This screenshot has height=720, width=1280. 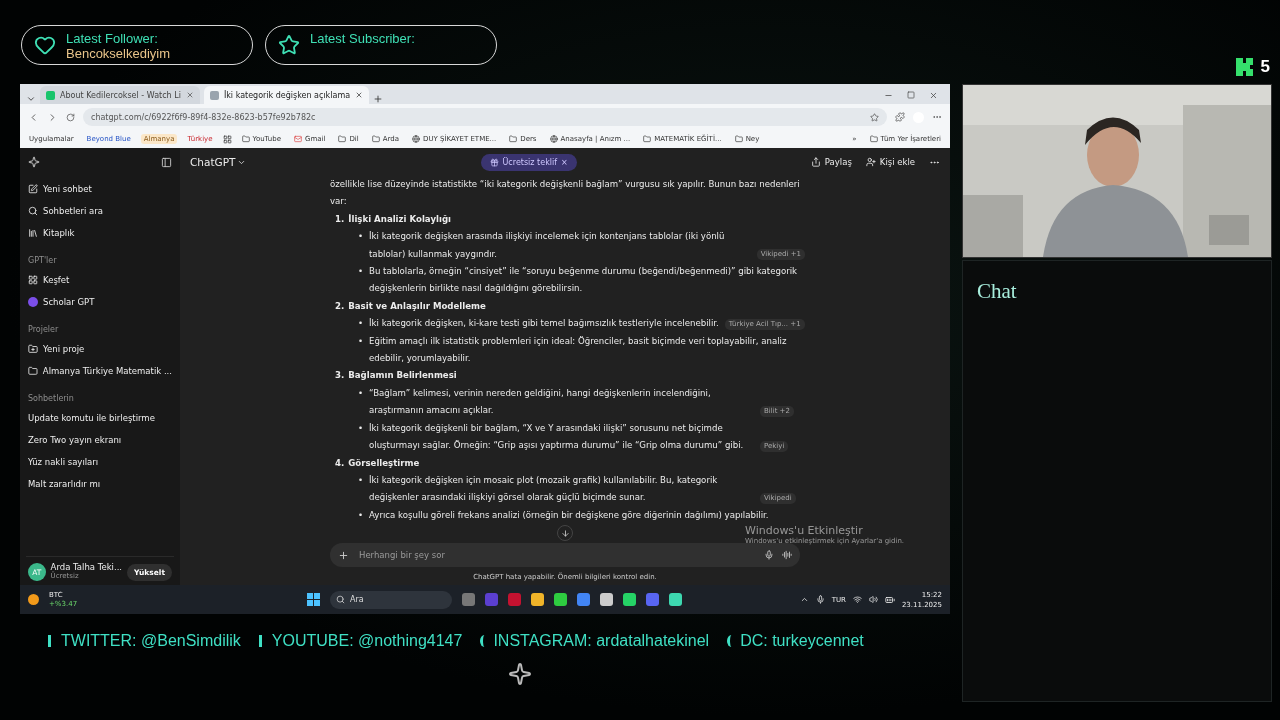 I want to click on sparkle-icon, so click(x=520, y=674).